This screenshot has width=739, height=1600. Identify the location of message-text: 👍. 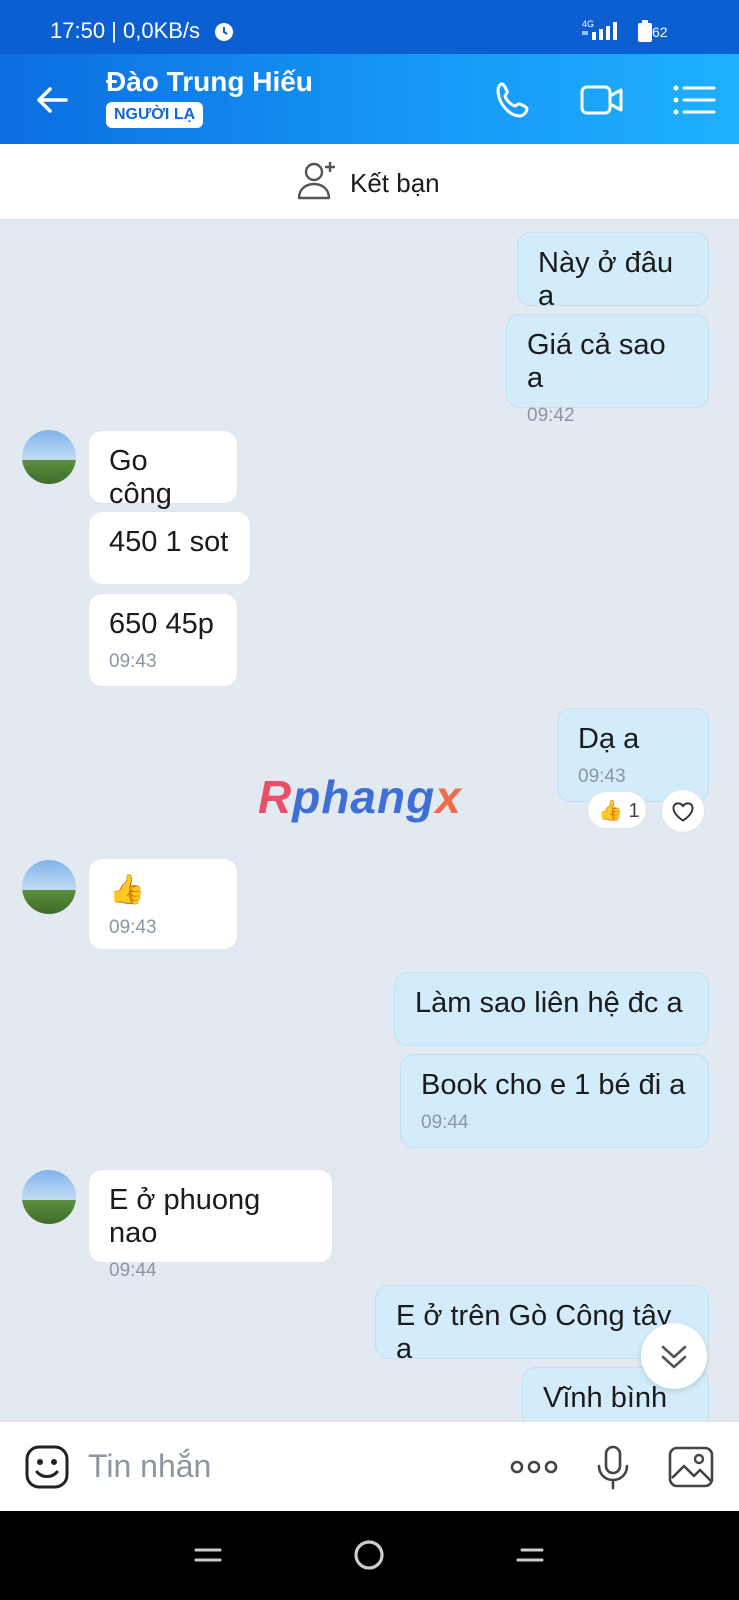
(127, 890).